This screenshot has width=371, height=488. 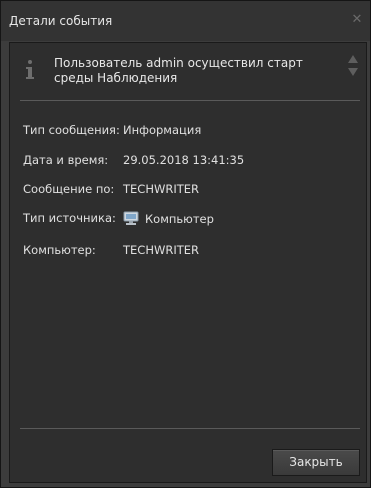 What do you see at coordinates (61, 21) in the screenshot?
I see `dialog-title: Детали события` at bounding box center [61, 21].